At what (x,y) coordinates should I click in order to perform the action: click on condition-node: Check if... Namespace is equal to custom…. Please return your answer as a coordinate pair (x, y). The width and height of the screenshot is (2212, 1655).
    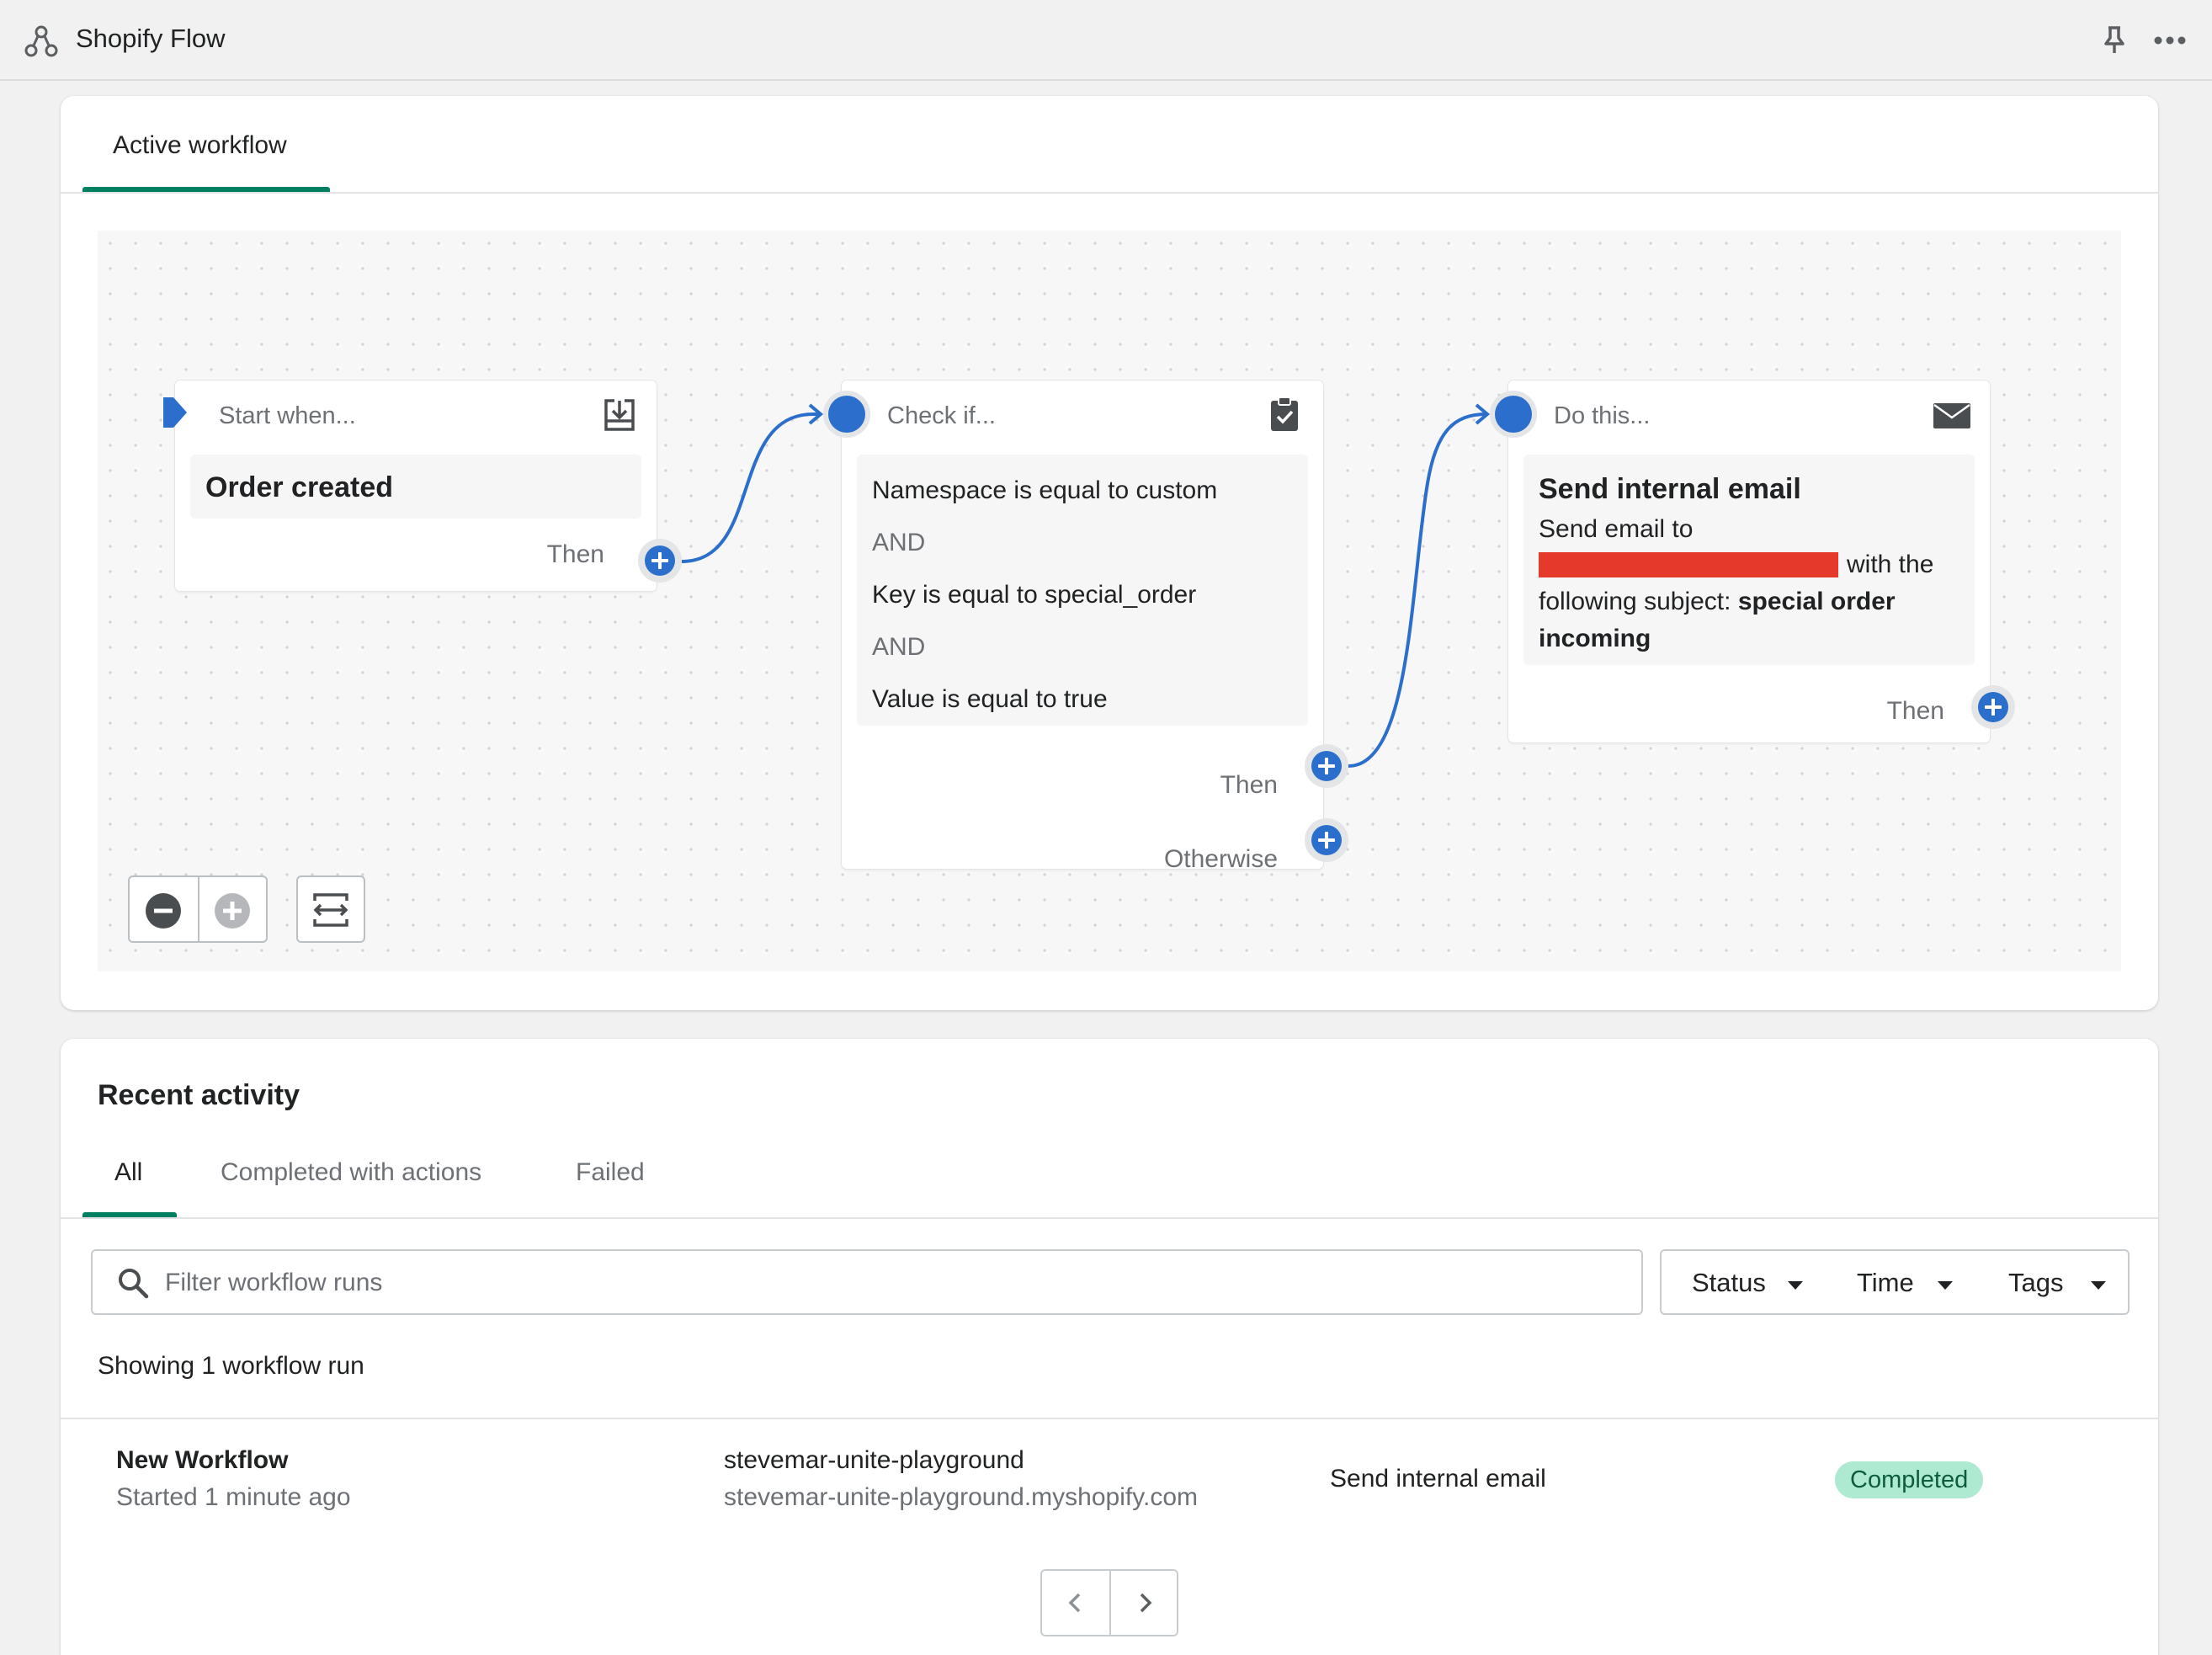
    Looking at the image, I should click on (1082, 627).